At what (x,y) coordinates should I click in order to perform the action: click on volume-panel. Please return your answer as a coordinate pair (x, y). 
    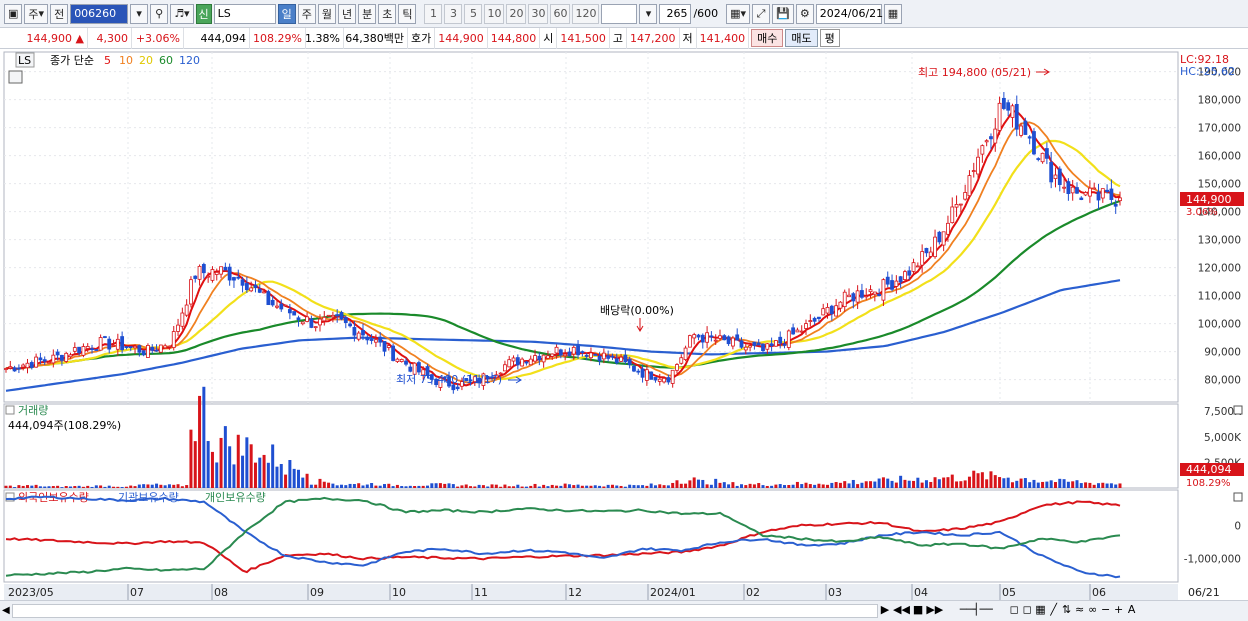
    Looking at the image, I should click on (591, 446).